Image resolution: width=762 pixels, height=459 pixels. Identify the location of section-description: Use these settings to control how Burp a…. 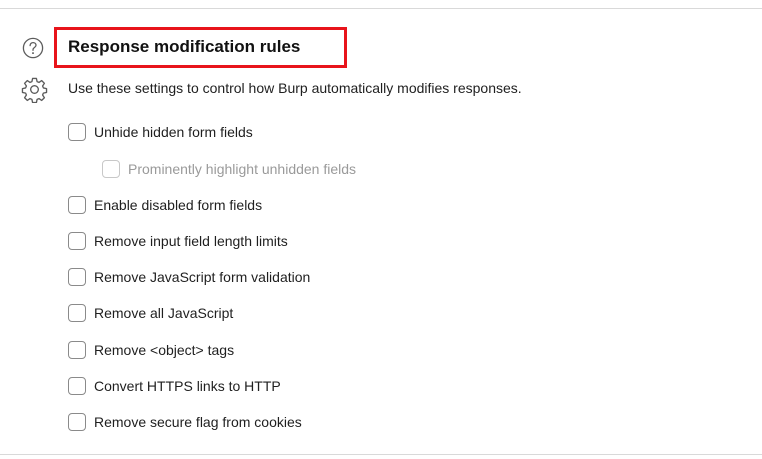
(295, 88).